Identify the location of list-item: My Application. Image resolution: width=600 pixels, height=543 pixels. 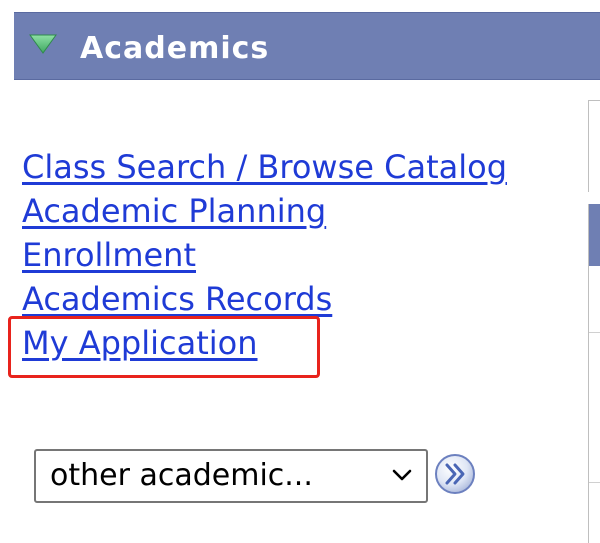
(264, 346).